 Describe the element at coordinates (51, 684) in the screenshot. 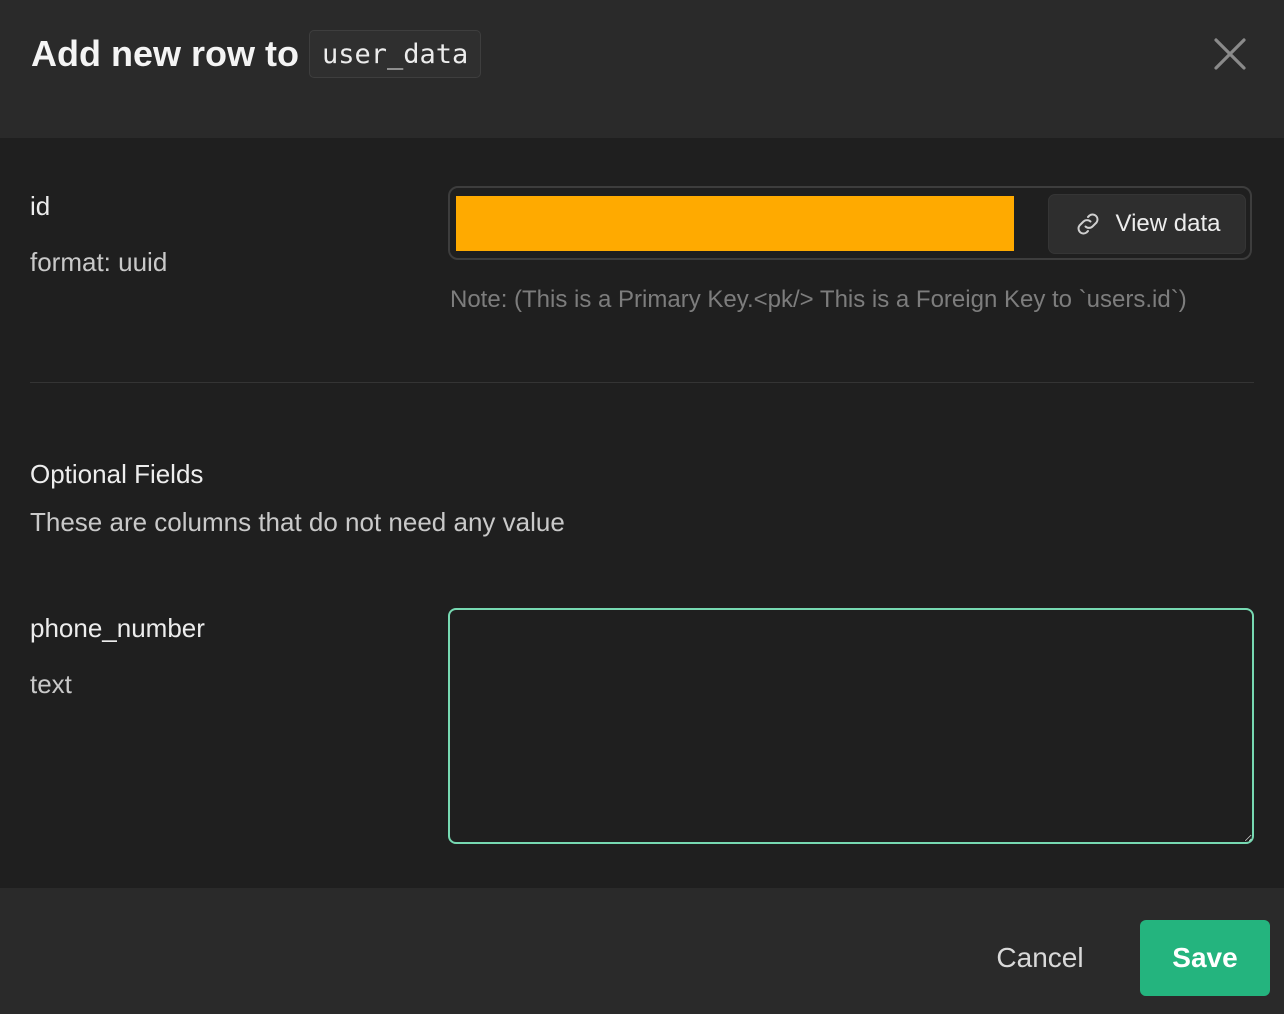

I see `phone-number-field-format: text` at that location.